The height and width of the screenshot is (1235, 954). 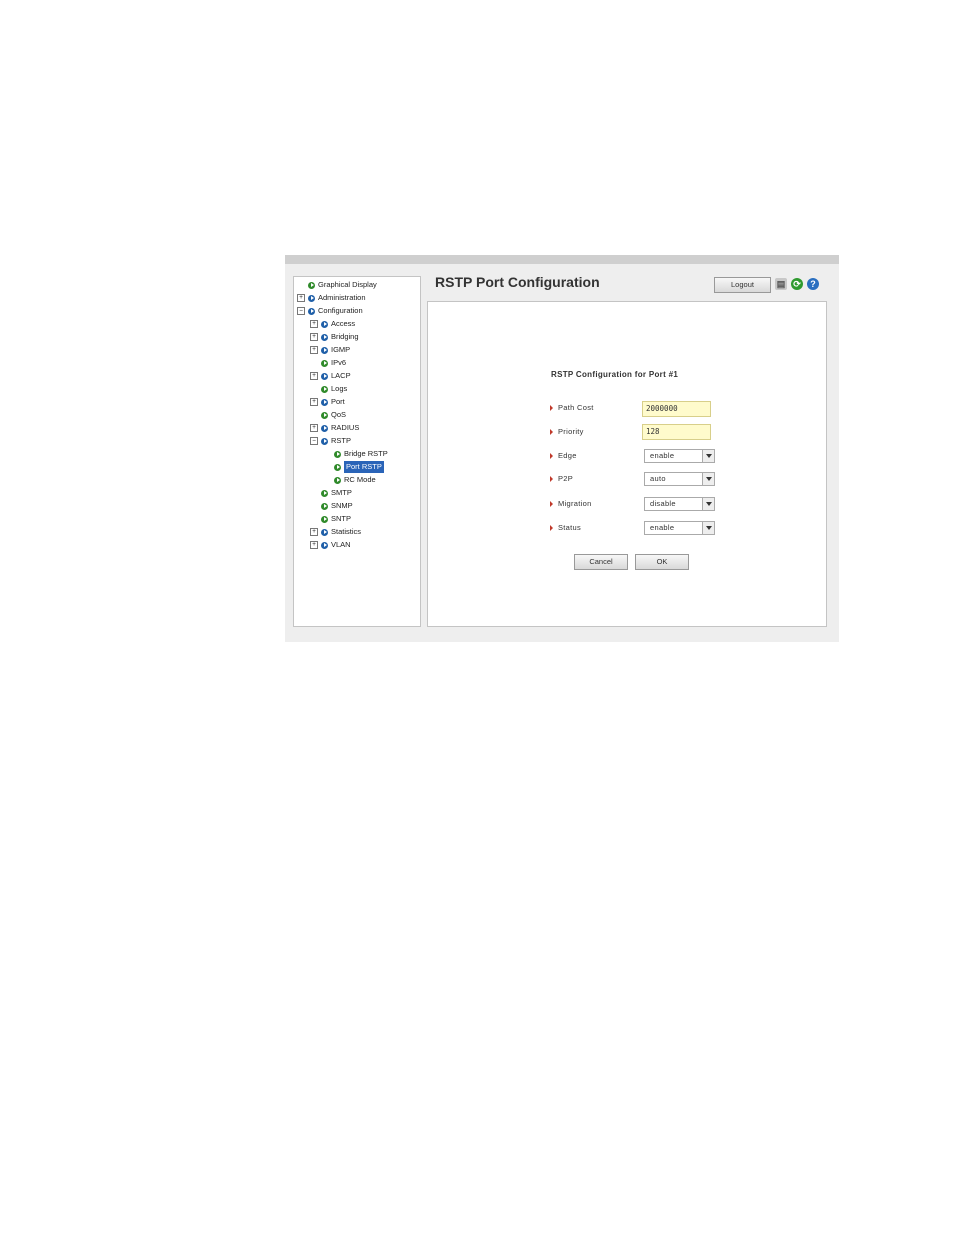 I want to click on p2p-label: P2P, so click(x=561, y=478).